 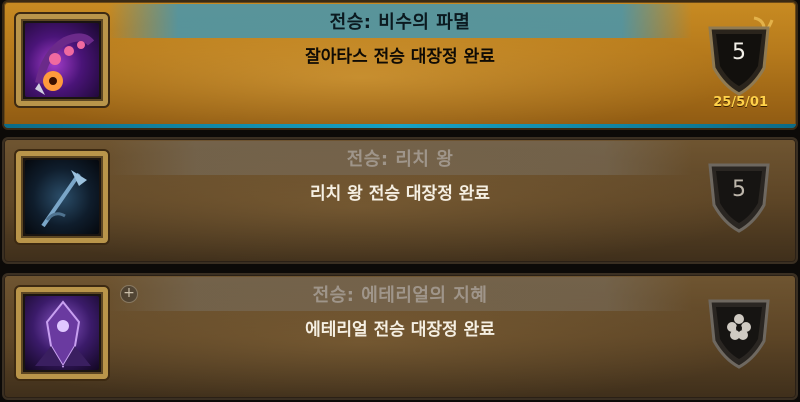 I want to click on ethereal-figure-icon, so click(x=62, y=333).